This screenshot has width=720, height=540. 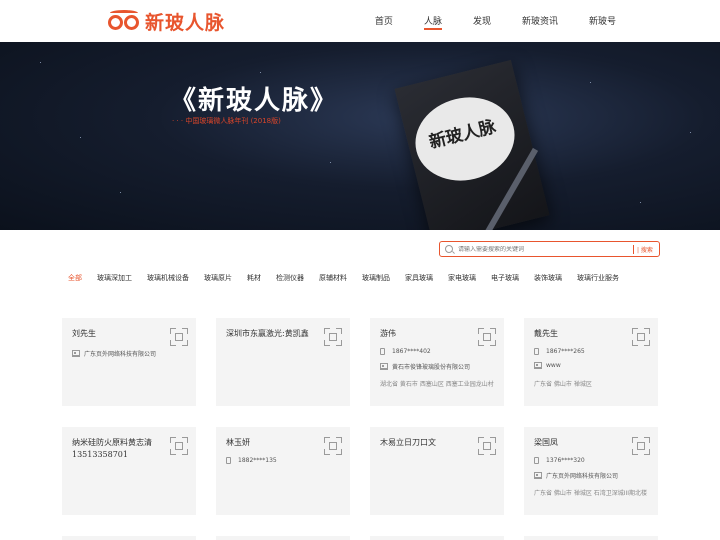 What do you see at coordinates (449, 249) in the screenshot?
I see `search-icon` at bounding box center [449, 249].